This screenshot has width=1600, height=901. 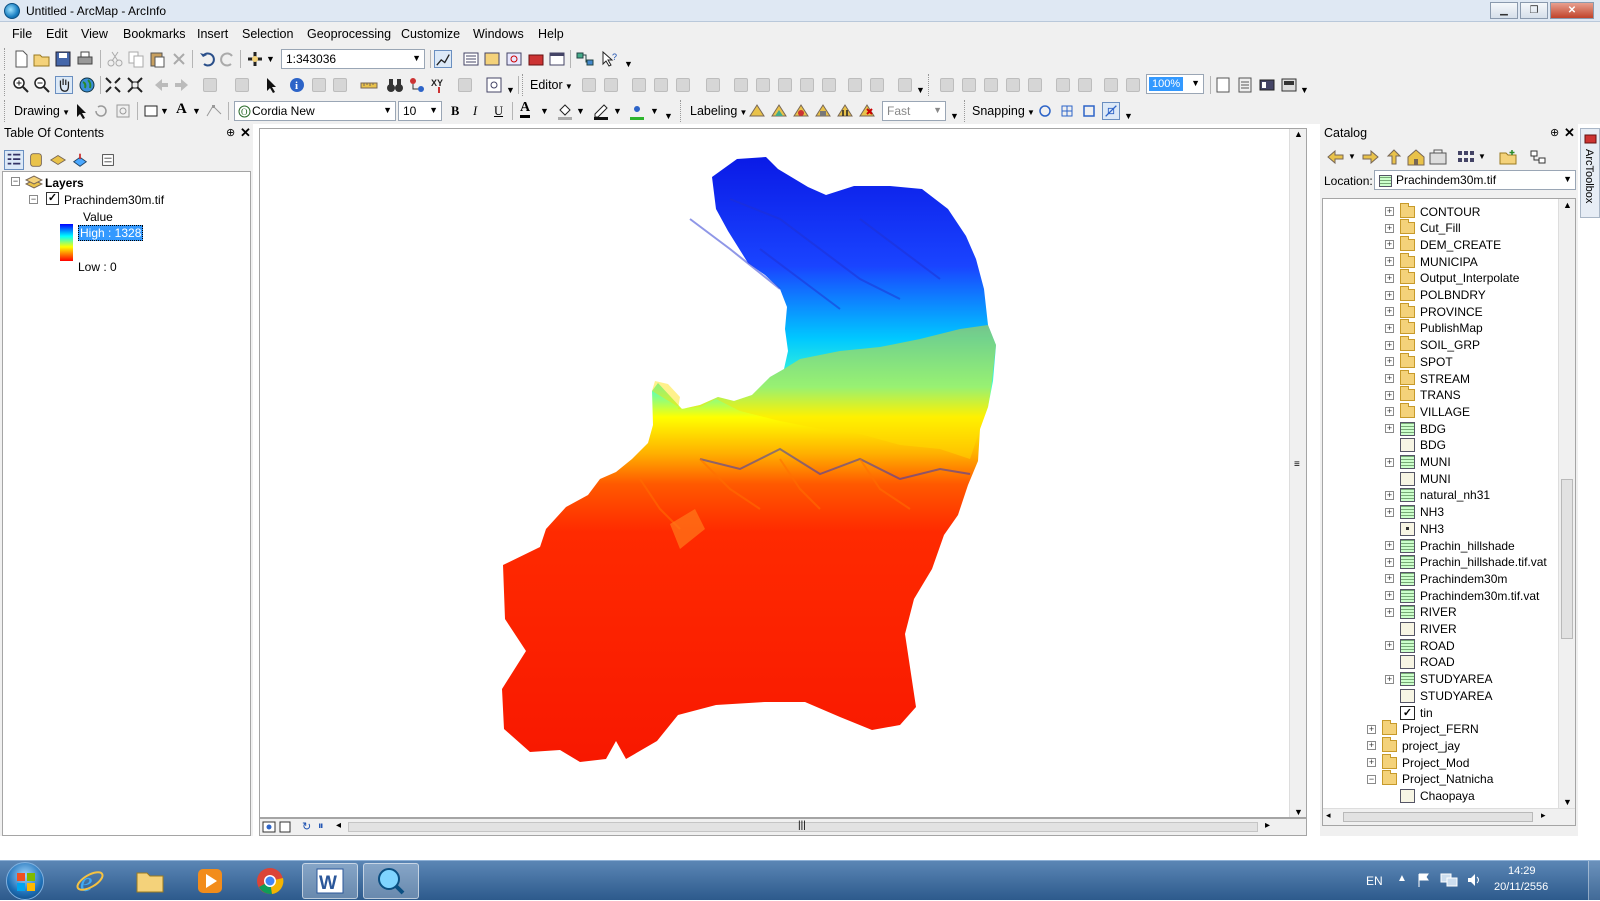 I want to click on rotate-tool-icon, so click(x=829, y=85).